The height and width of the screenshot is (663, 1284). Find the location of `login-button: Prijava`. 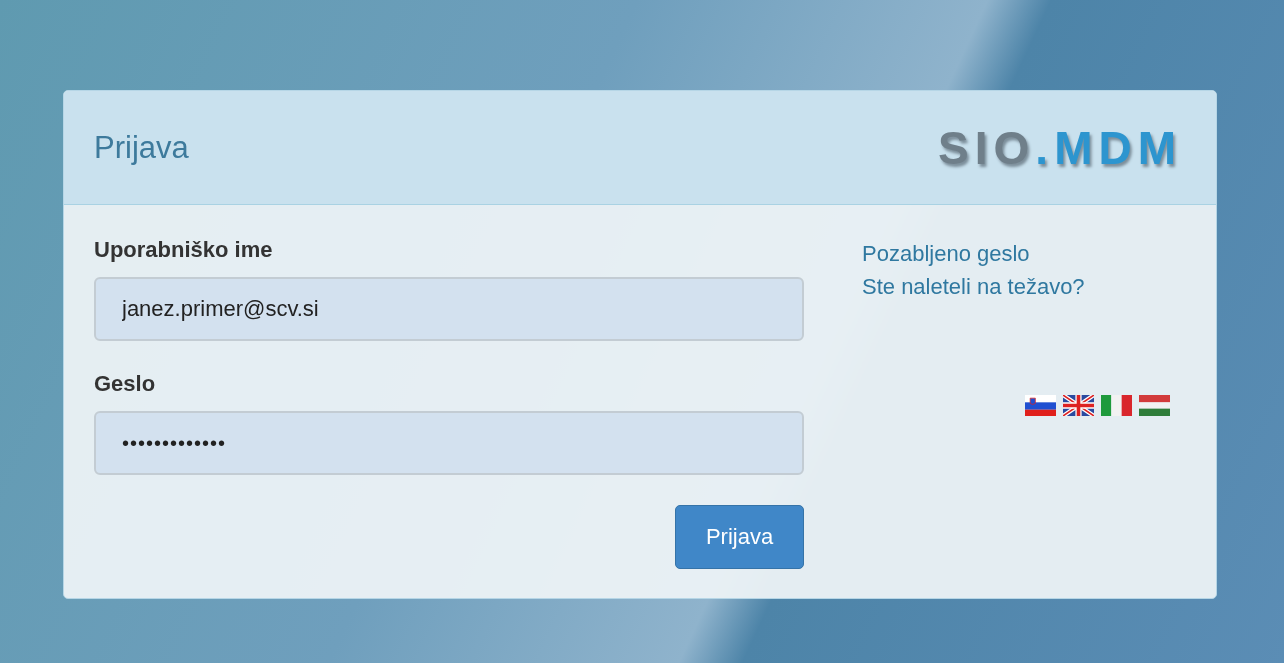

login-button: Prijava is located at coordinates (739, 537).